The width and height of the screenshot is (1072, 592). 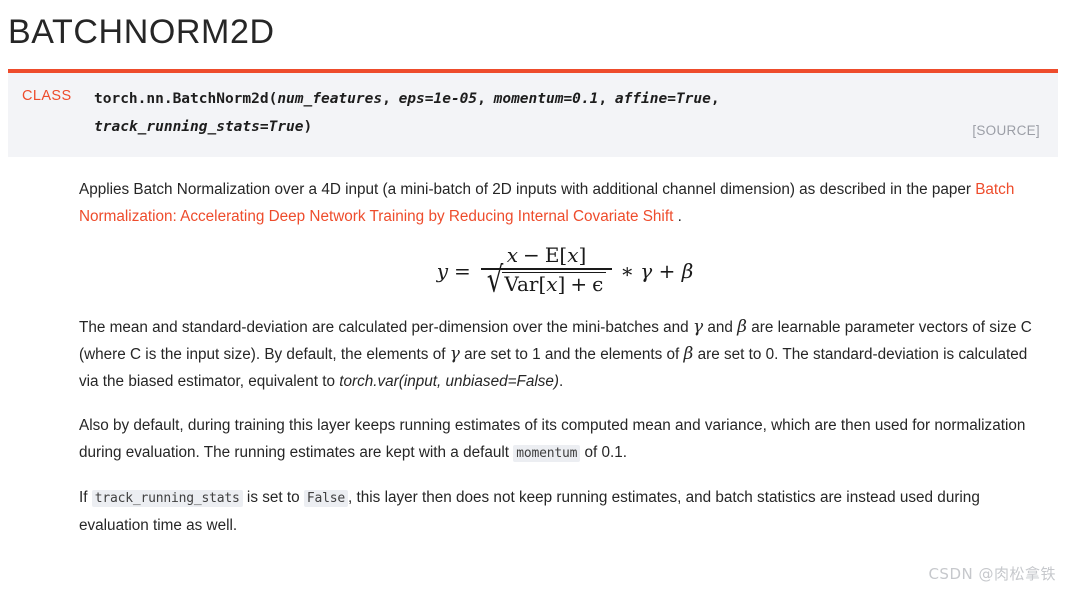 I want to click on paragraph-track-a: If, so click(x=85, y=498).